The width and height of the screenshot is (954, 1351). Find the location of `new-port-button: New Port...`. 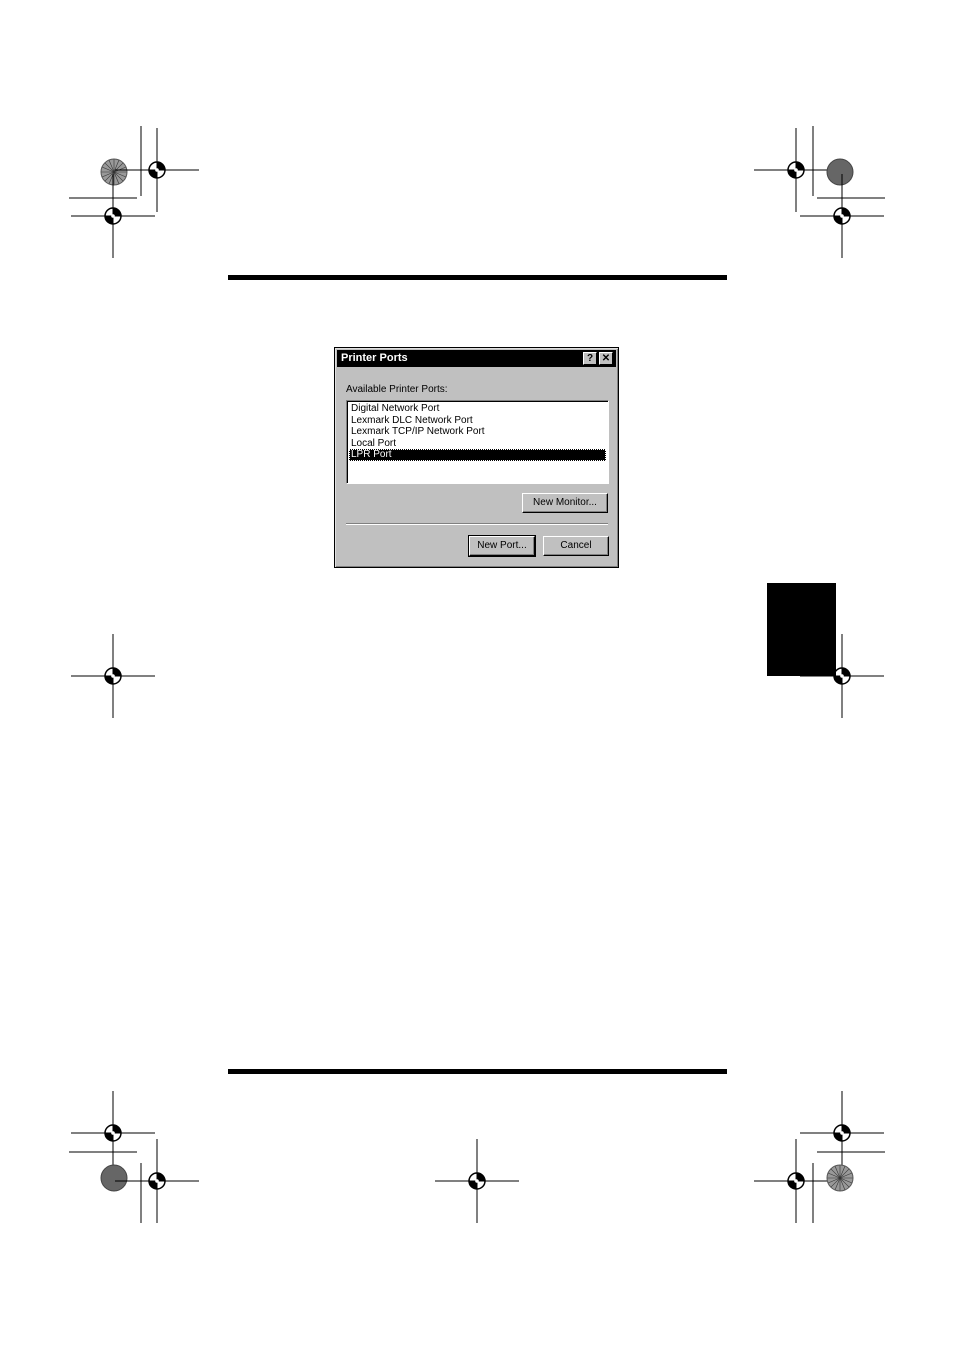

new-port-button: New Port... is located at coordinates (502, 546).